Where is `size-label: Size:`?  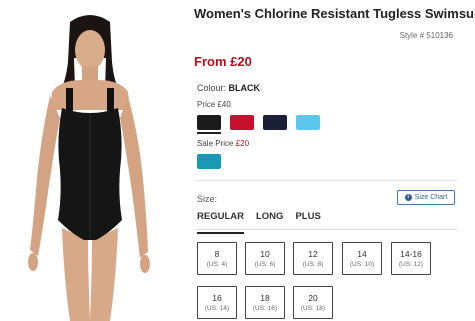
size-label: Size: is located at coordinates (207, 199).